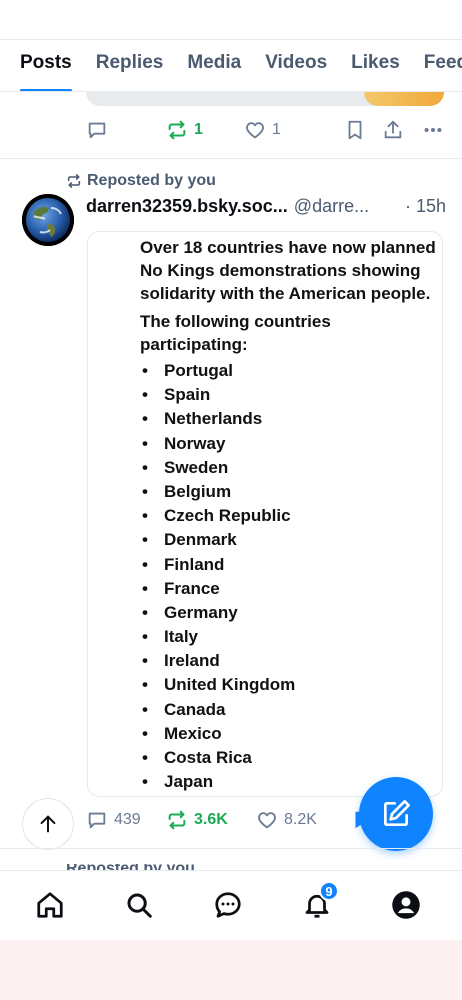 This screenshot has height=1000, width=462. Describe the element at coordinates (296, 65) in the screenshot. I see `tab-videos: Videos` at that location.